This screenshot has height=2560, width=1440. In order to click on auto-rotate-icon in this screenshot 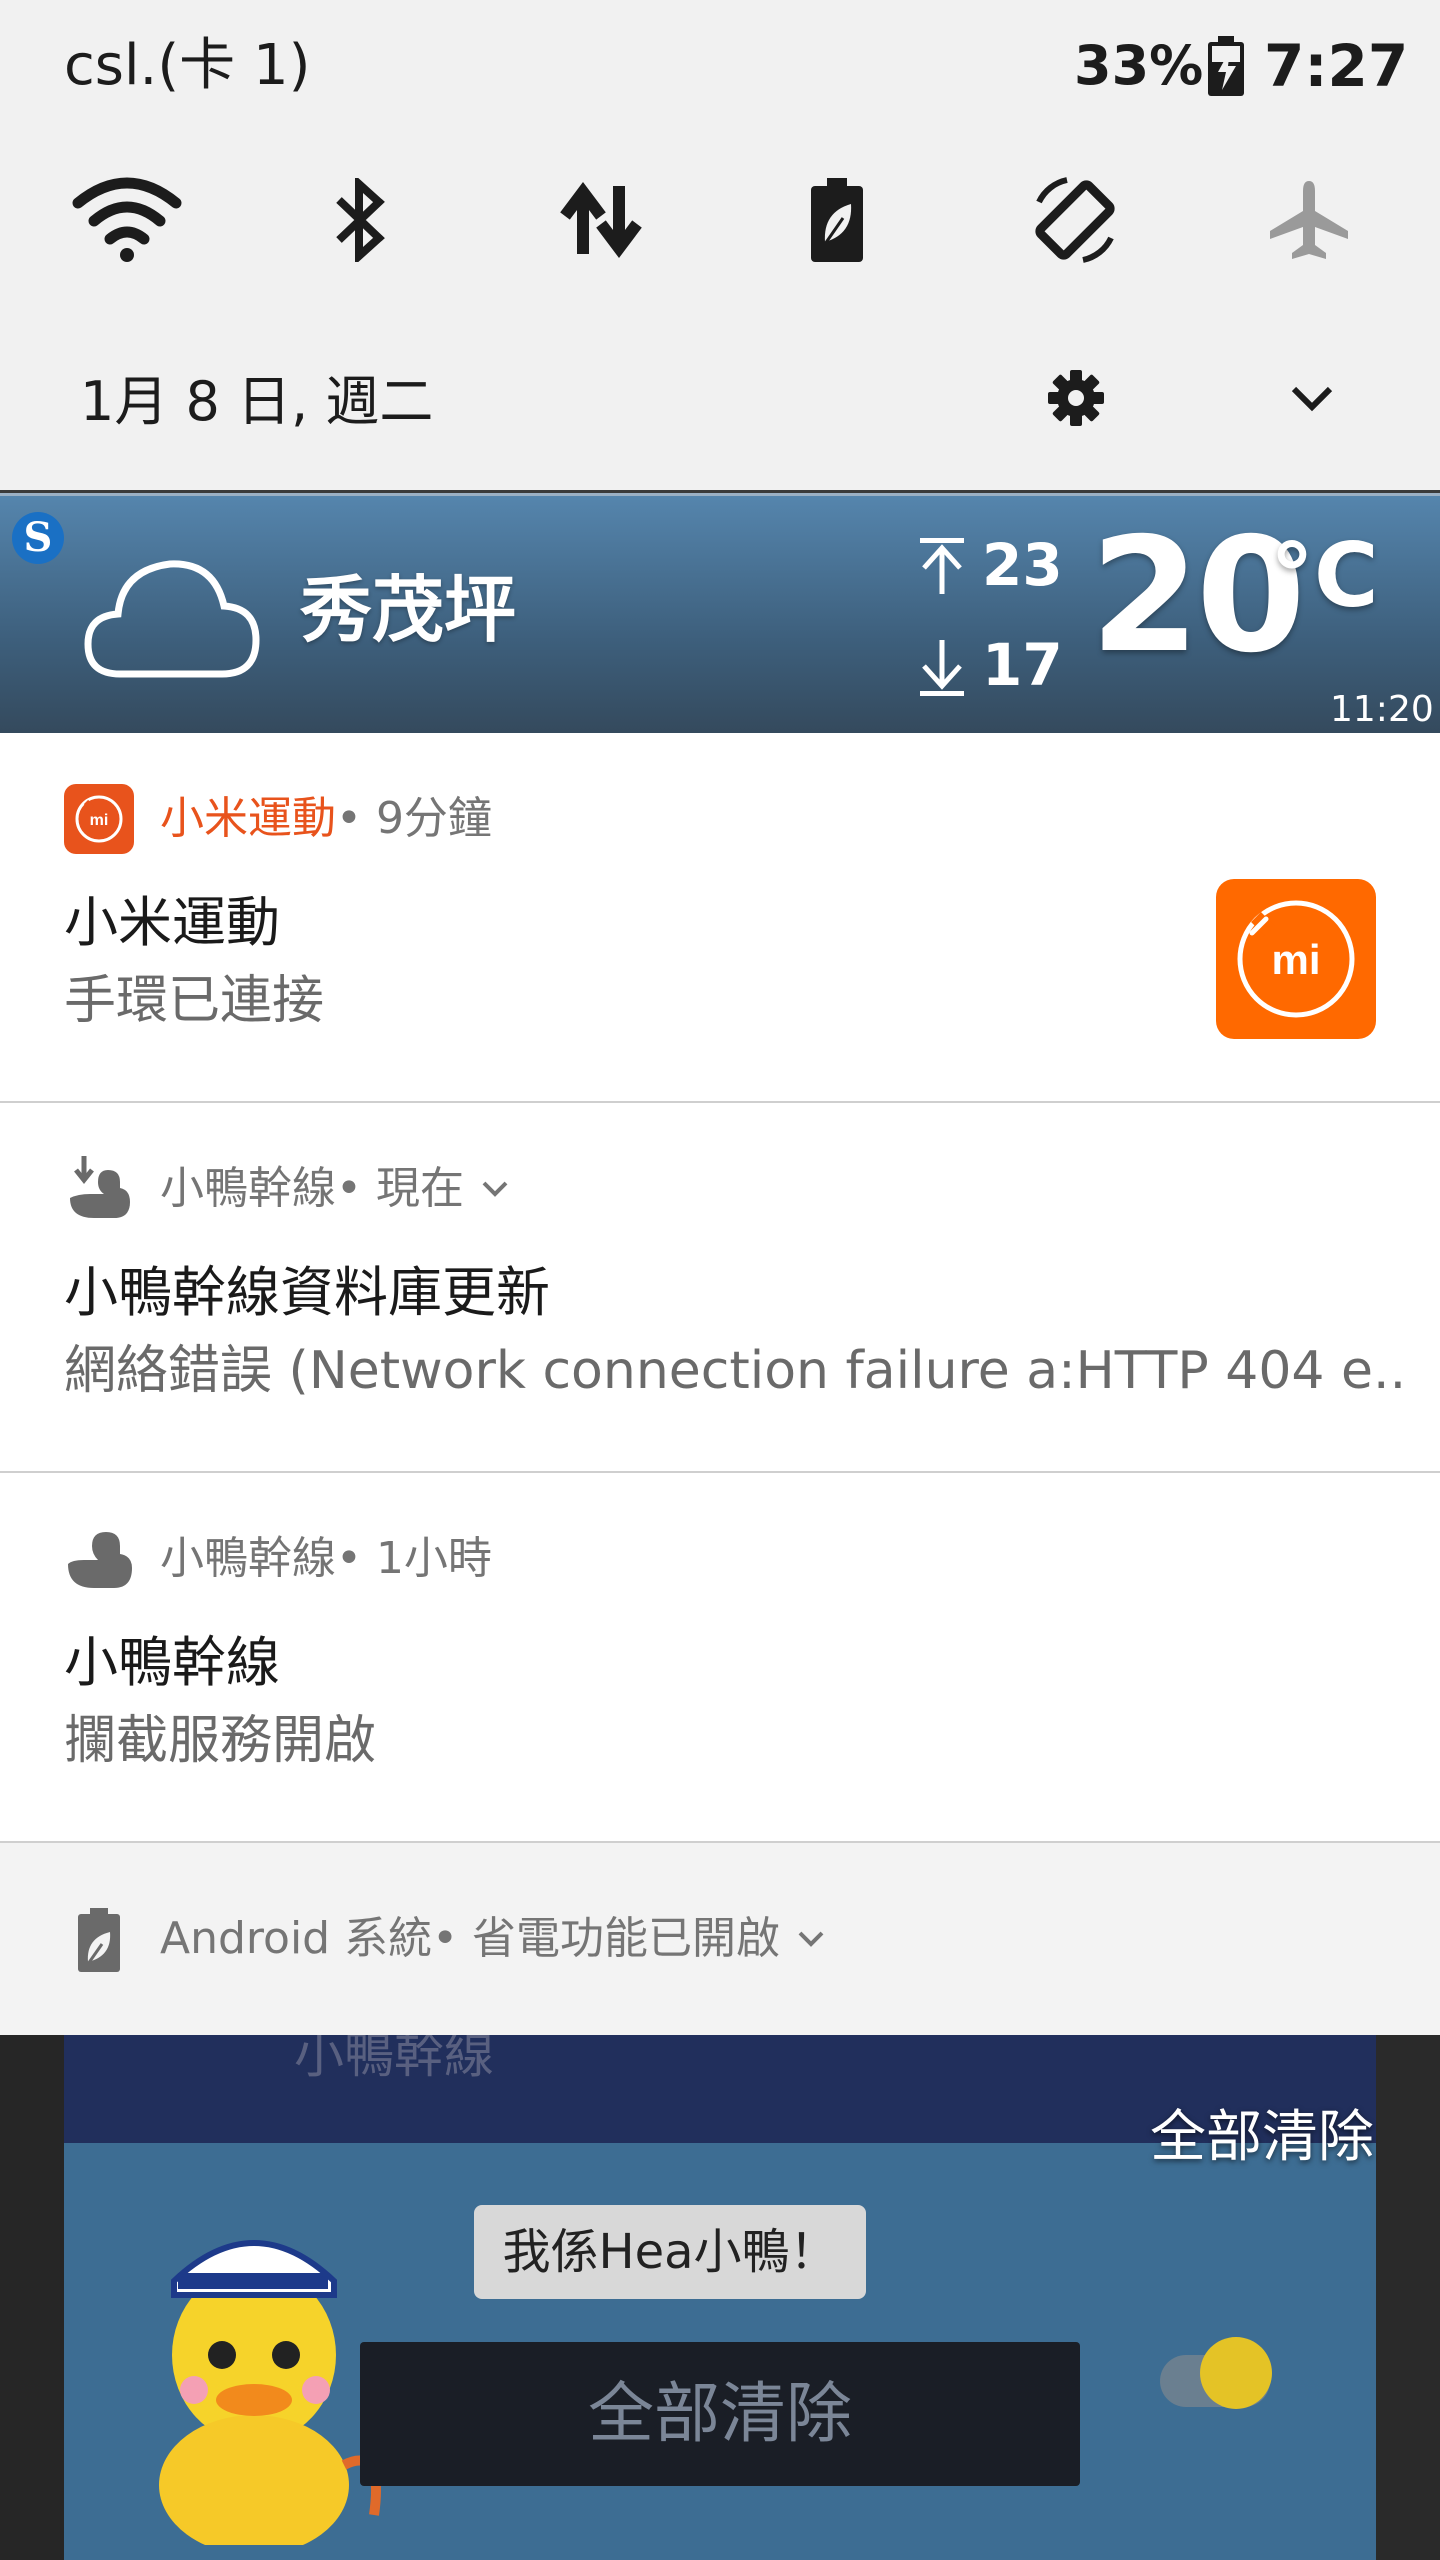, I will do `click(1075, 220)`.